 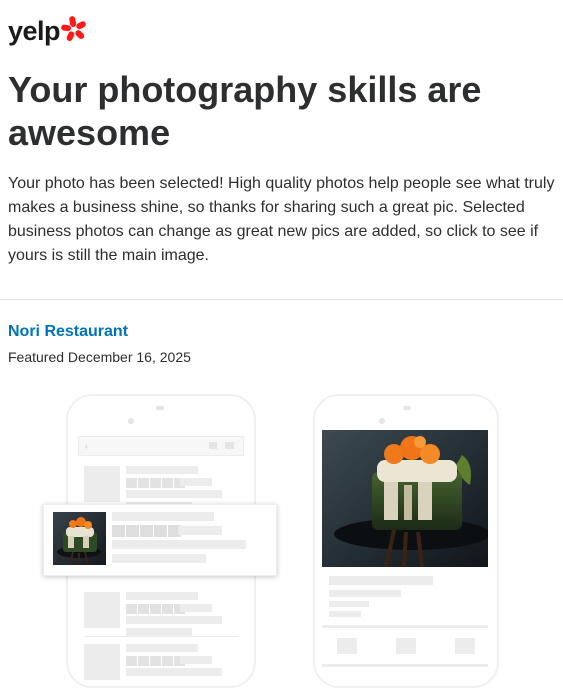 What do you see at coordinates (245, 111) in the screenshot?
I see `email-headline: Your photography skills are awesome` at bounding box center [245, 111].